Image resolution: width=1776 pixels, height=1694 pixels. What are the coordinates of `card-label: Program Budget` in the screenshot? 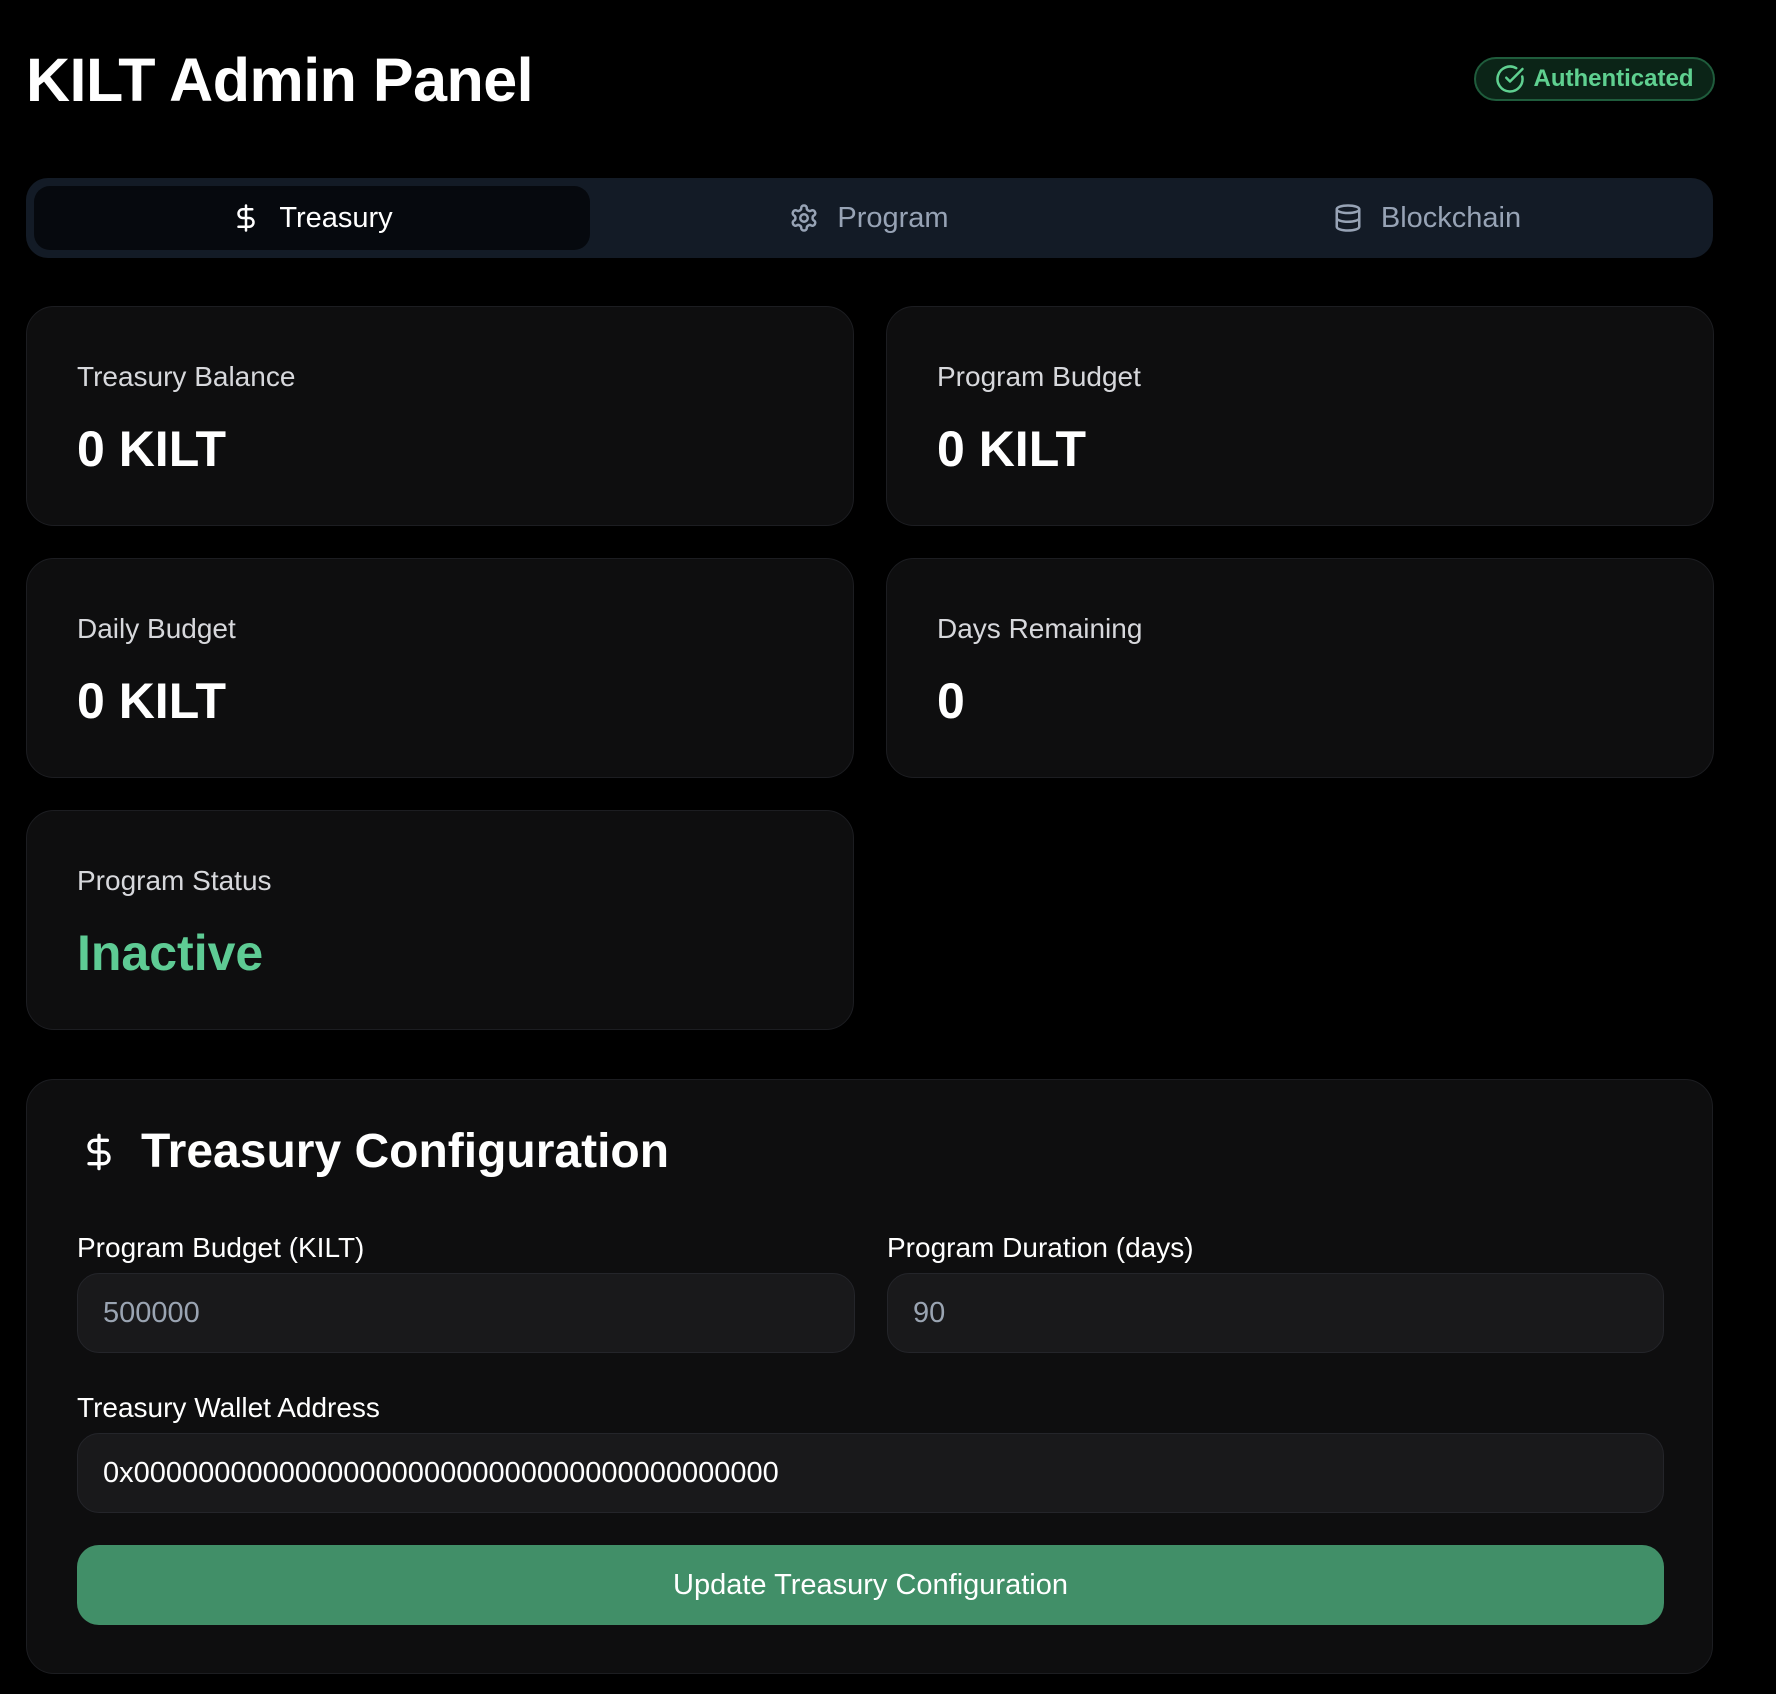 It's located at (1039, 376).